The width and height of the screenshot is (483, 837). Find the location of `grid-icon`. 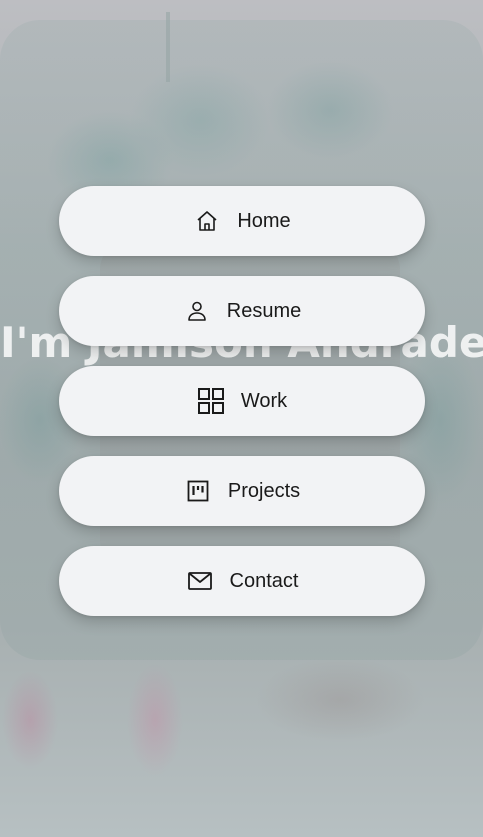

grid-icon is located at coordinates (211, 401).